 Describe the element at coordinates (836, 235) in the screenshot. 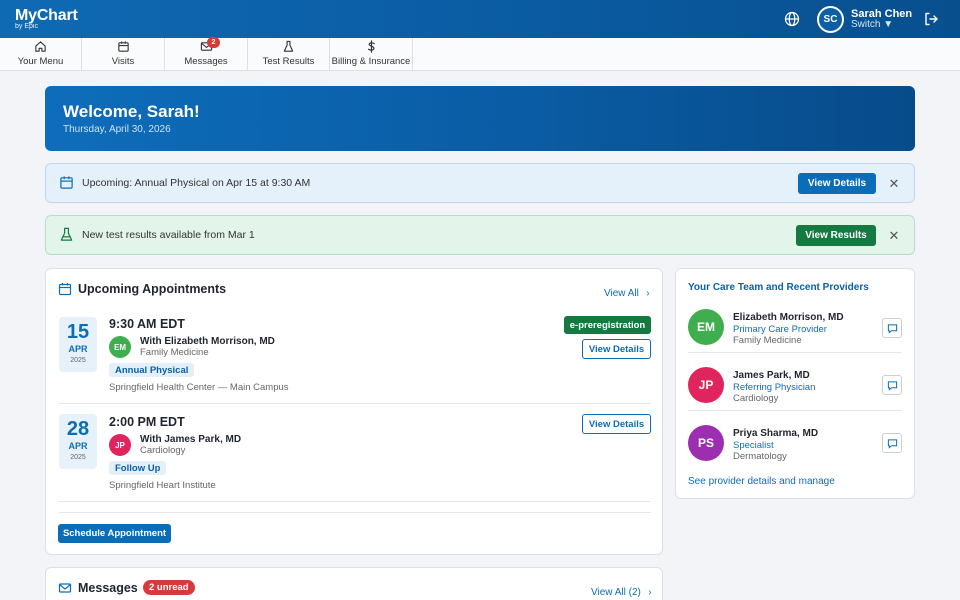

I see `view-results-button: View Results` at that location.